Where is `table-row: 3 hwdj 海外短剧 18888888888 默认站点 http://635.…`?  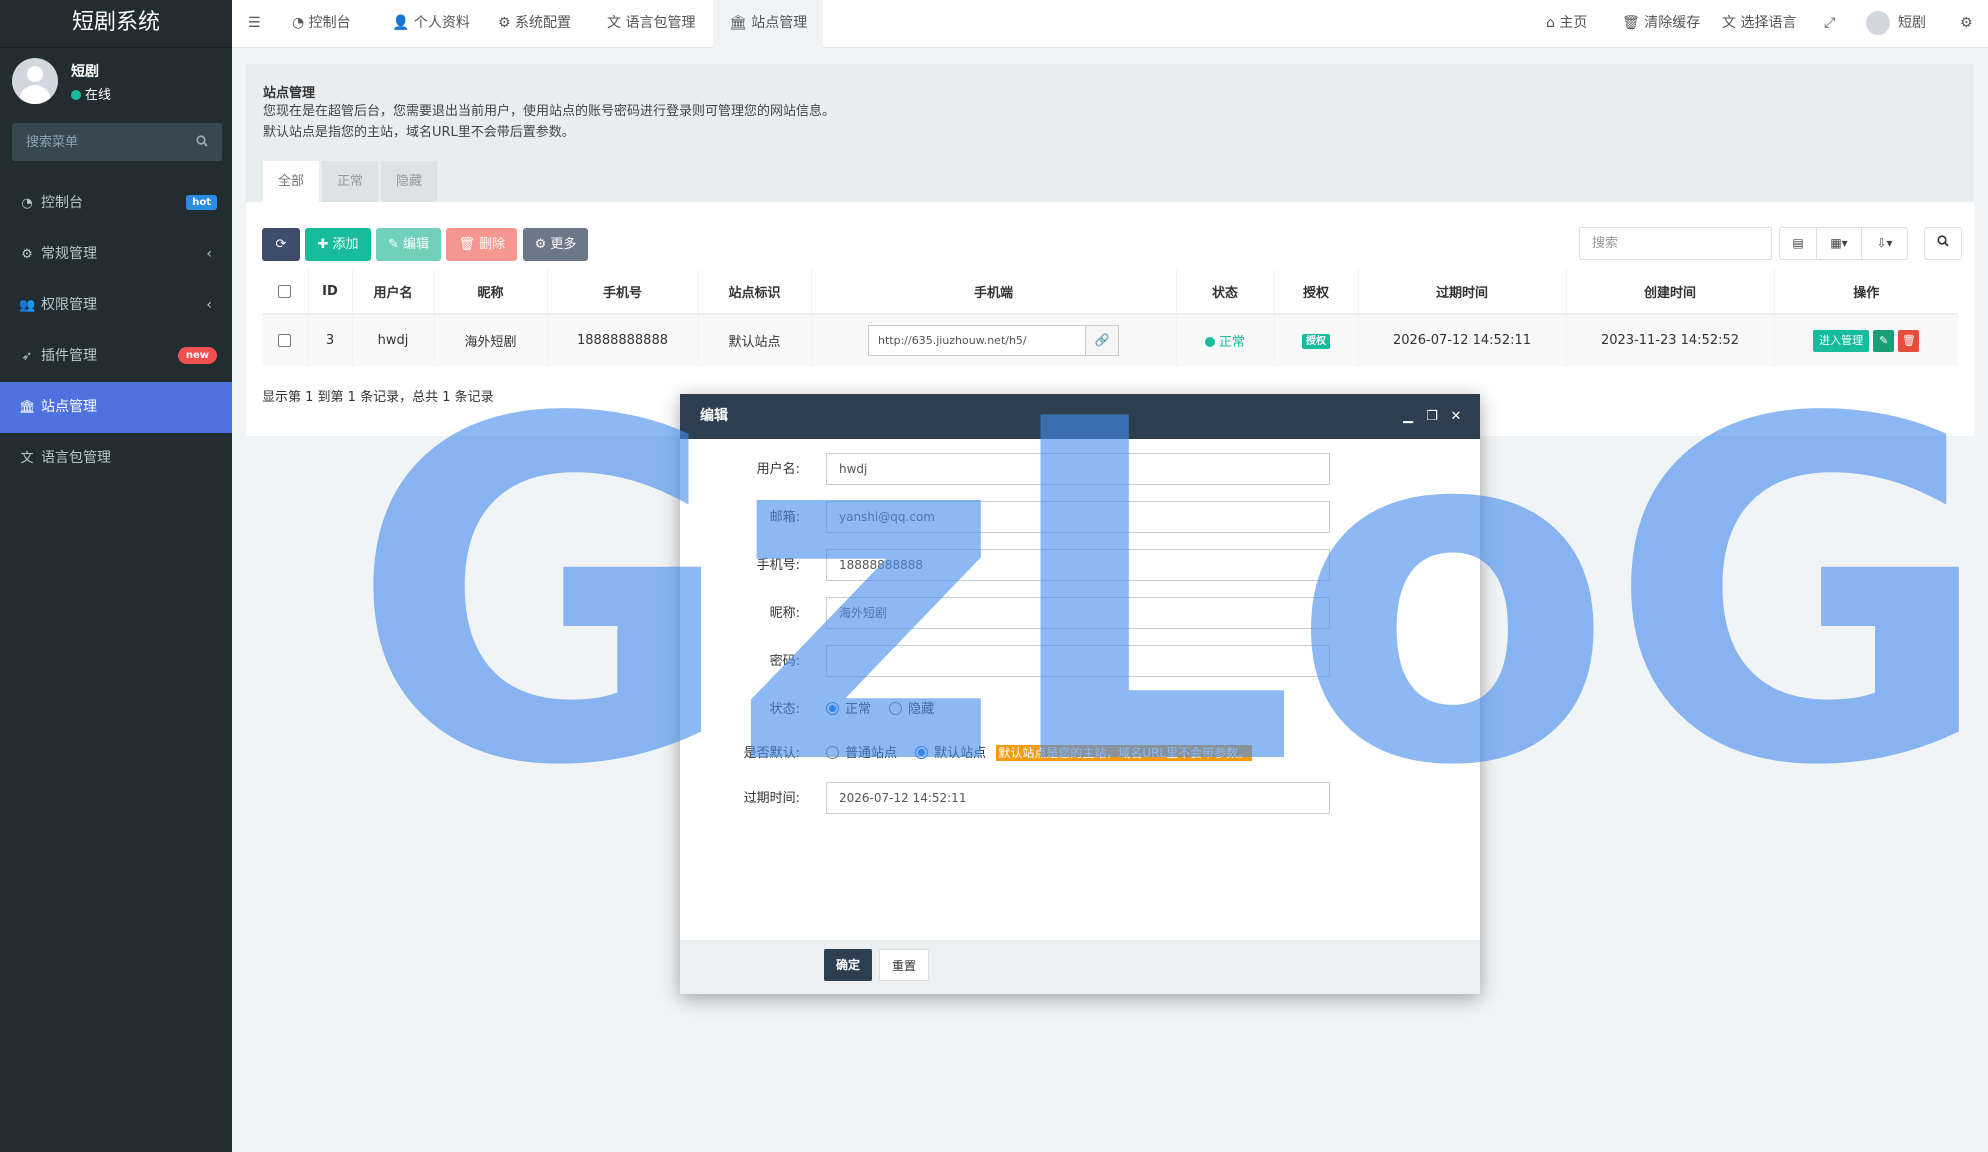 table-row: 3 hwdj 海外短剧 18888888888 默认站点 http://635.… is located at coordinates (1110, 340).